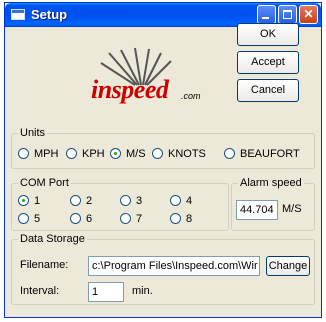  Describe the element at coordinates (136, 154) in the screenshot. I see `radio-label: M/S` at that location.